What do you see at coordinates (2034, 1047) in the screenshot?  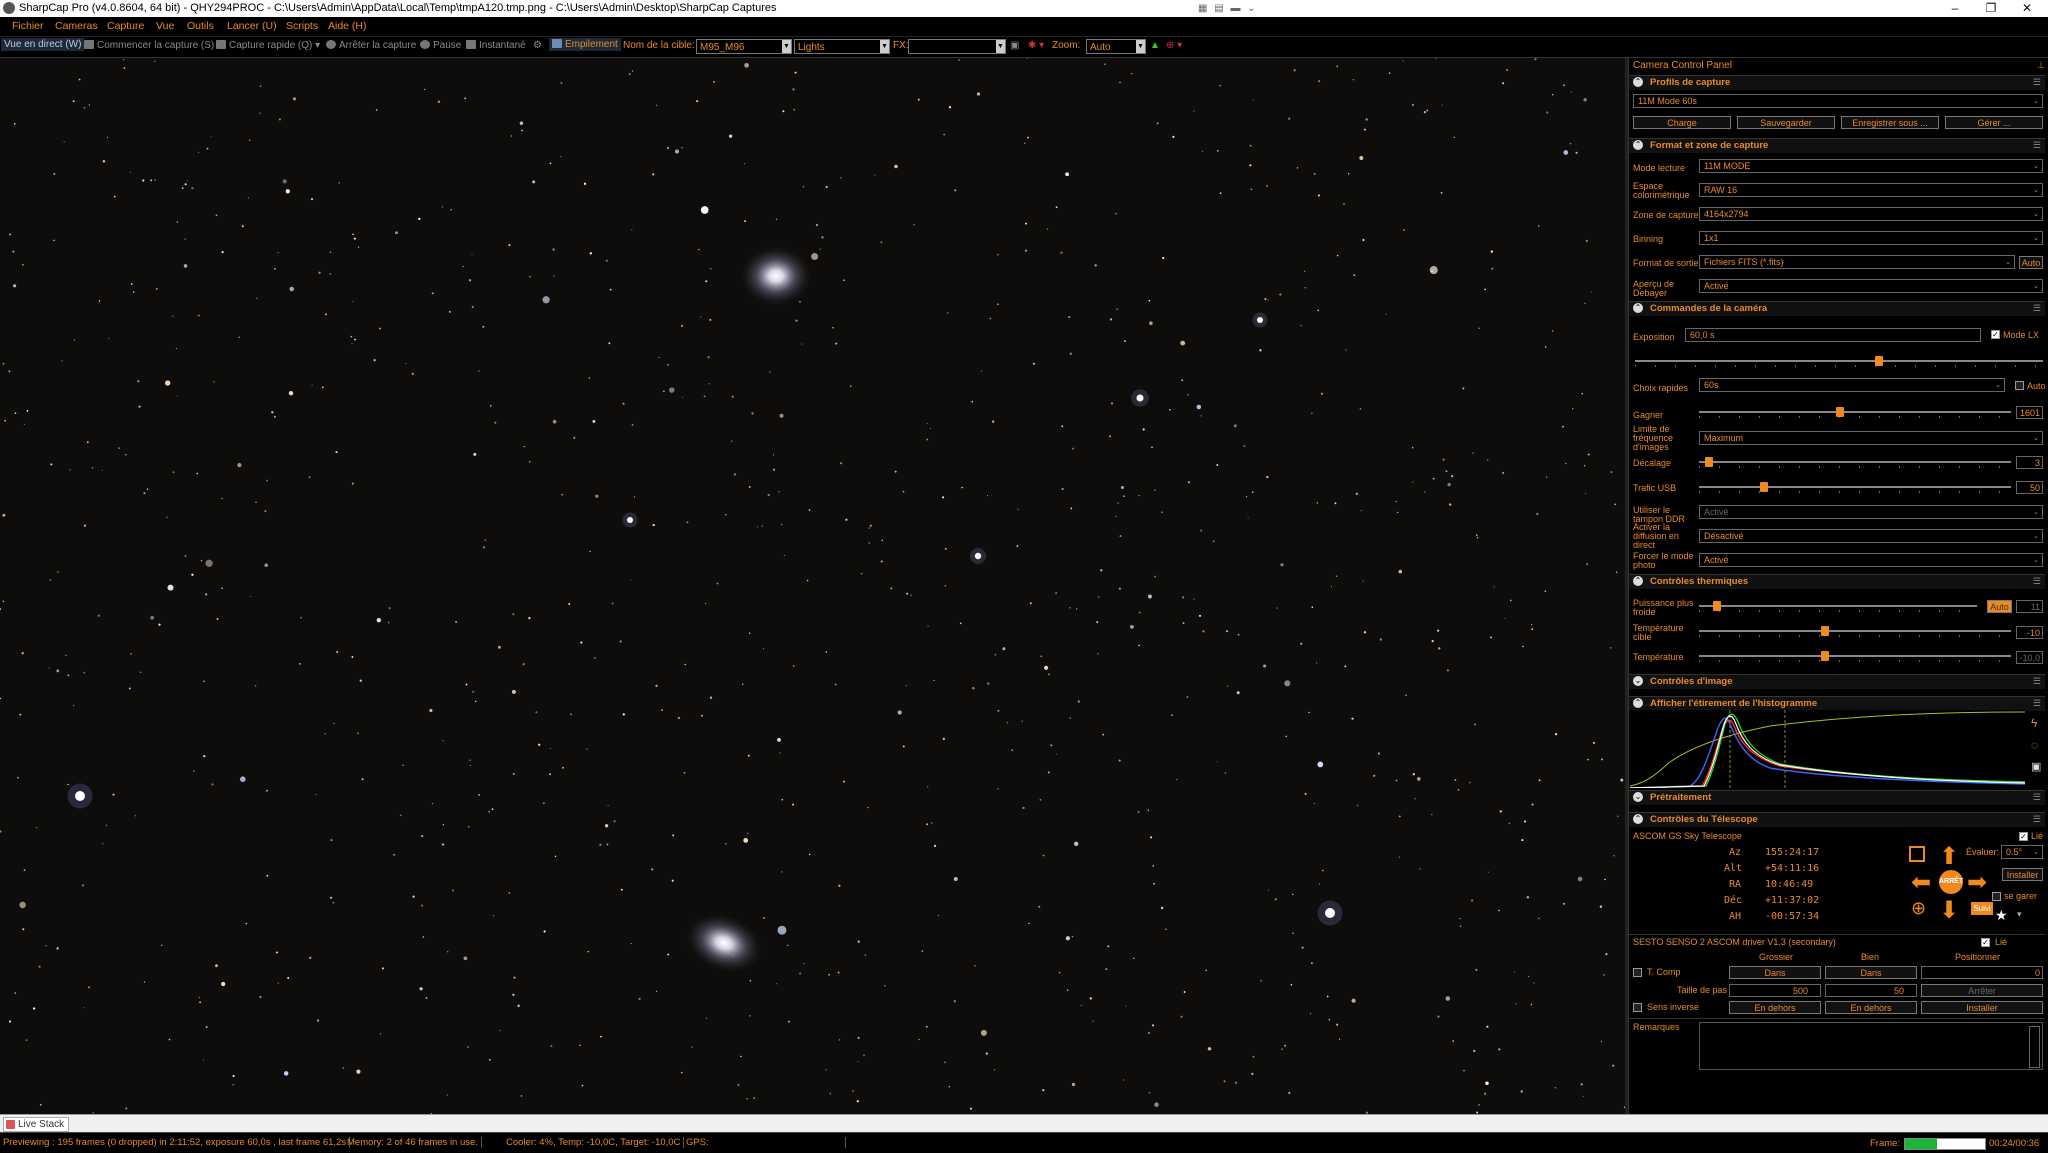 I see `notes-scrollbar` at bounding box center [2034, 1047].